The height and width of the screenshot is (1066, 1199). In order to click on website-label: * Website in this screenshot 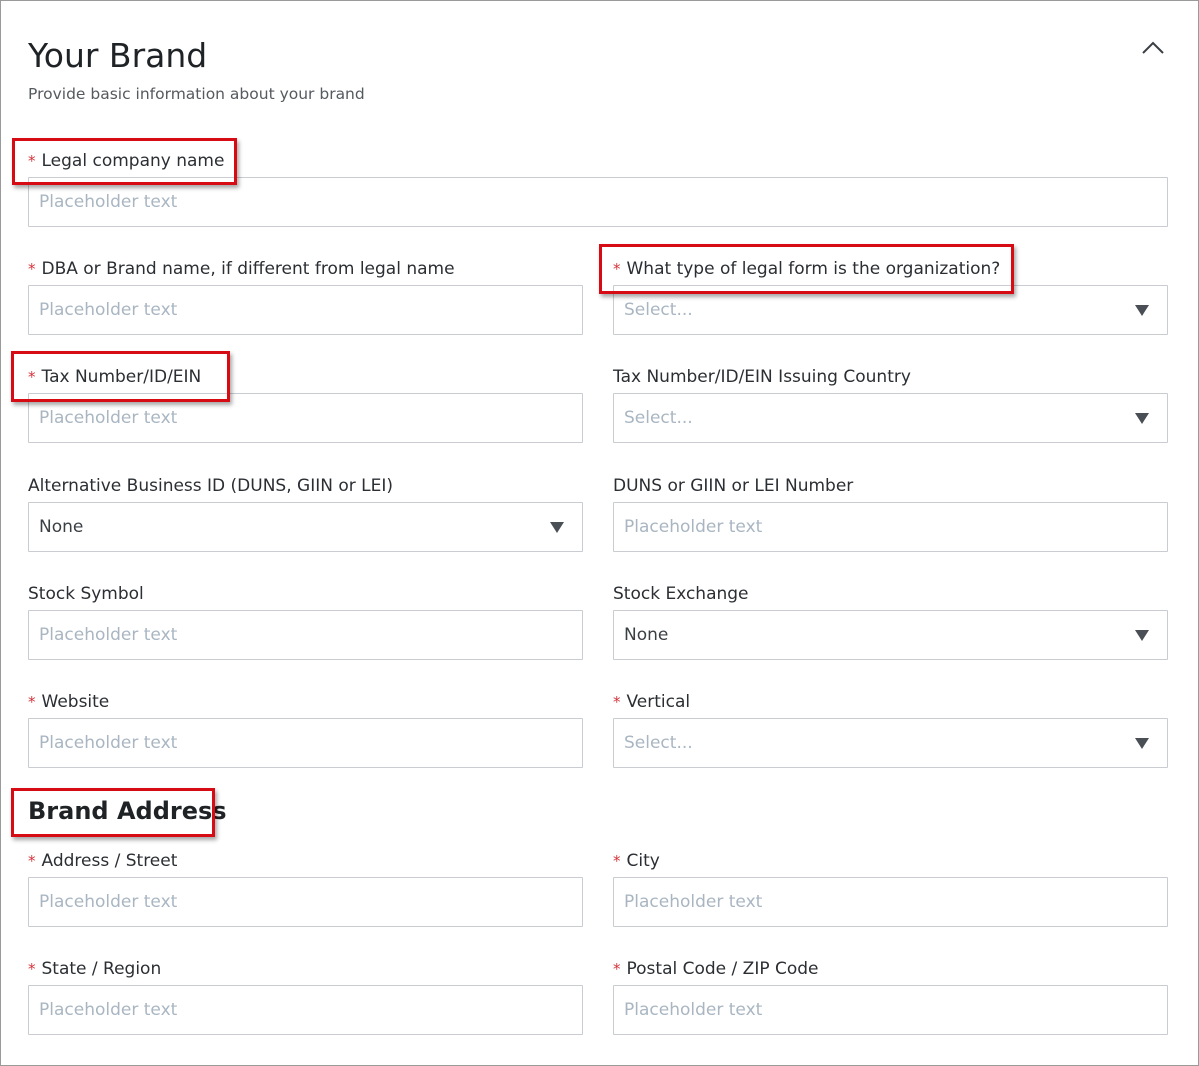, I will do `click(68, 702)`.